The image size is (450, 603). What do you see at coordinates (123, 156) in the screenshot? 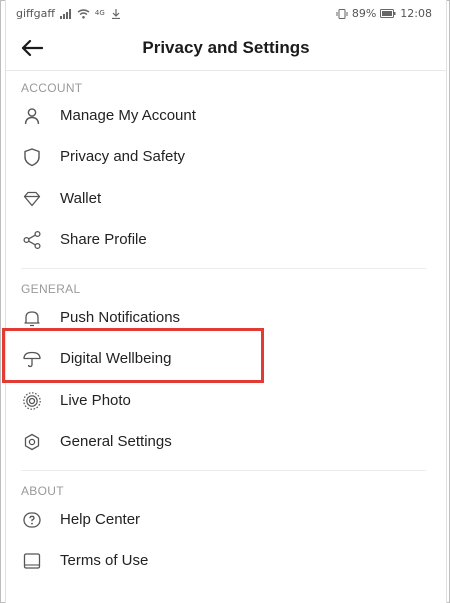
I see `menu-item-label: Privacy and Safety` at bounding box center [123, 156].